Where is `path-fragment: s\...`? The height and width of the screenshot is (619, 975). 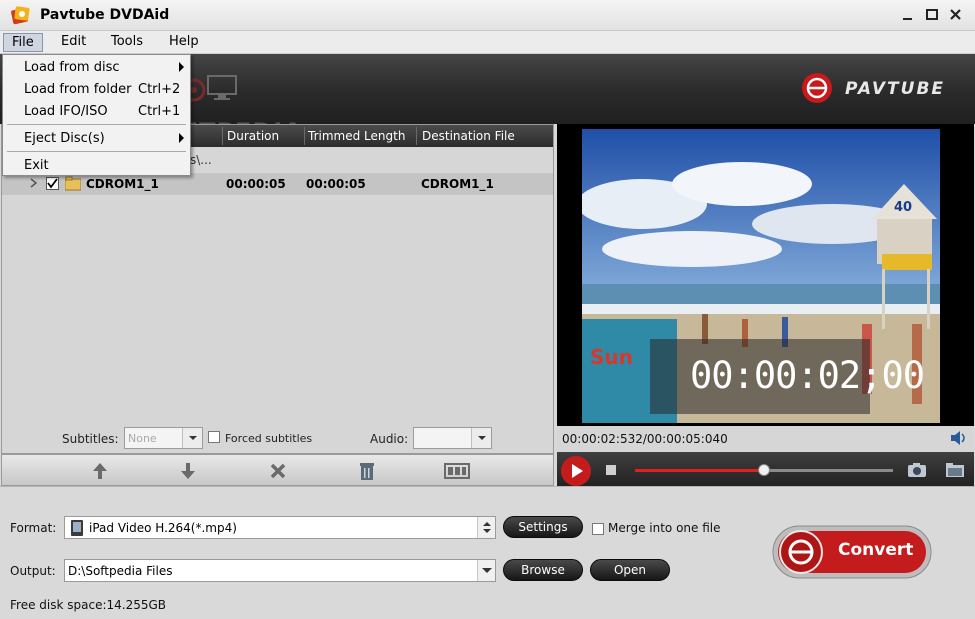 path-fragment: s\... is located at coordinates (201, 160).